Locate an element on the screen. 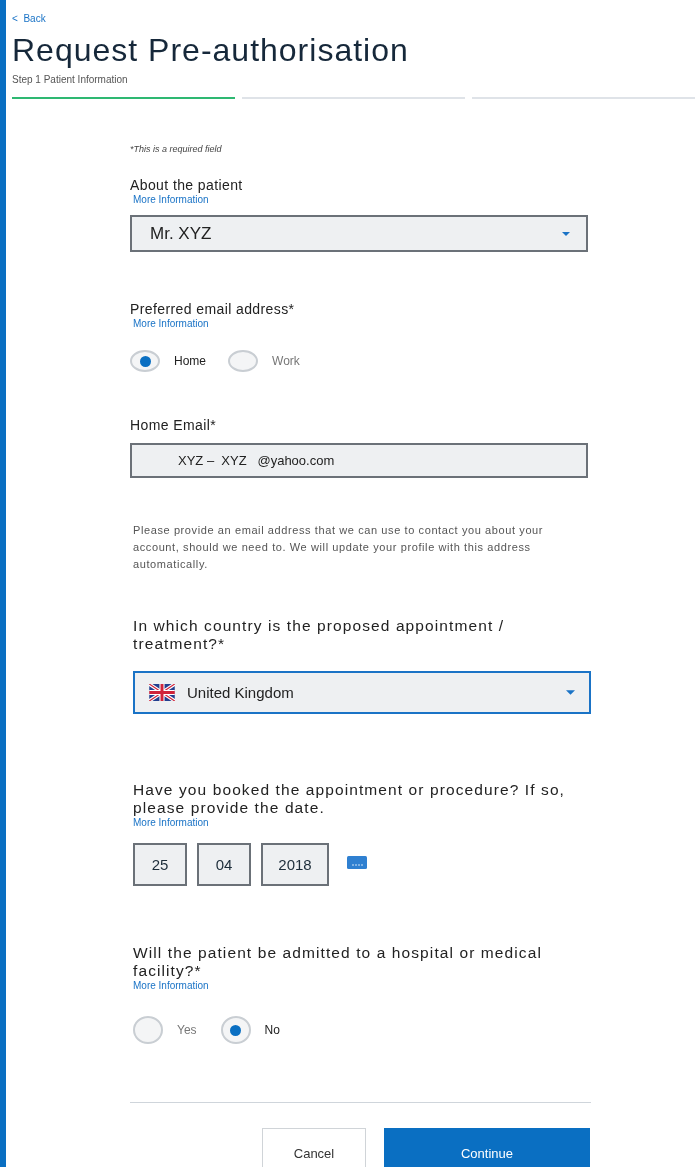 This screenshot has width=695, height=1167. day-field: 25 is located at coordinates (160, 864).